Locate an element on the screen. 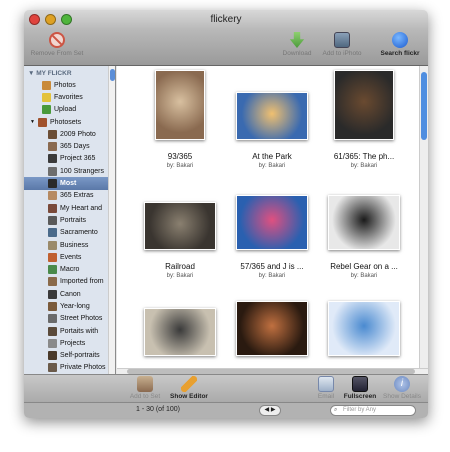 This screenshot has width=450, height=452. fullscreen-button: Fullscreen is located at coordinates (360, 388).